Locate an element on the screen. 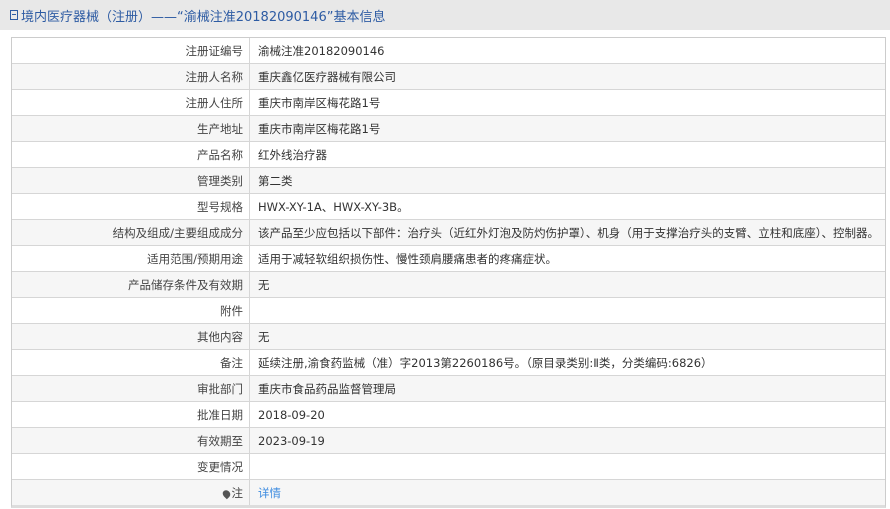  pin-icon is located at coordinates (226, 493).